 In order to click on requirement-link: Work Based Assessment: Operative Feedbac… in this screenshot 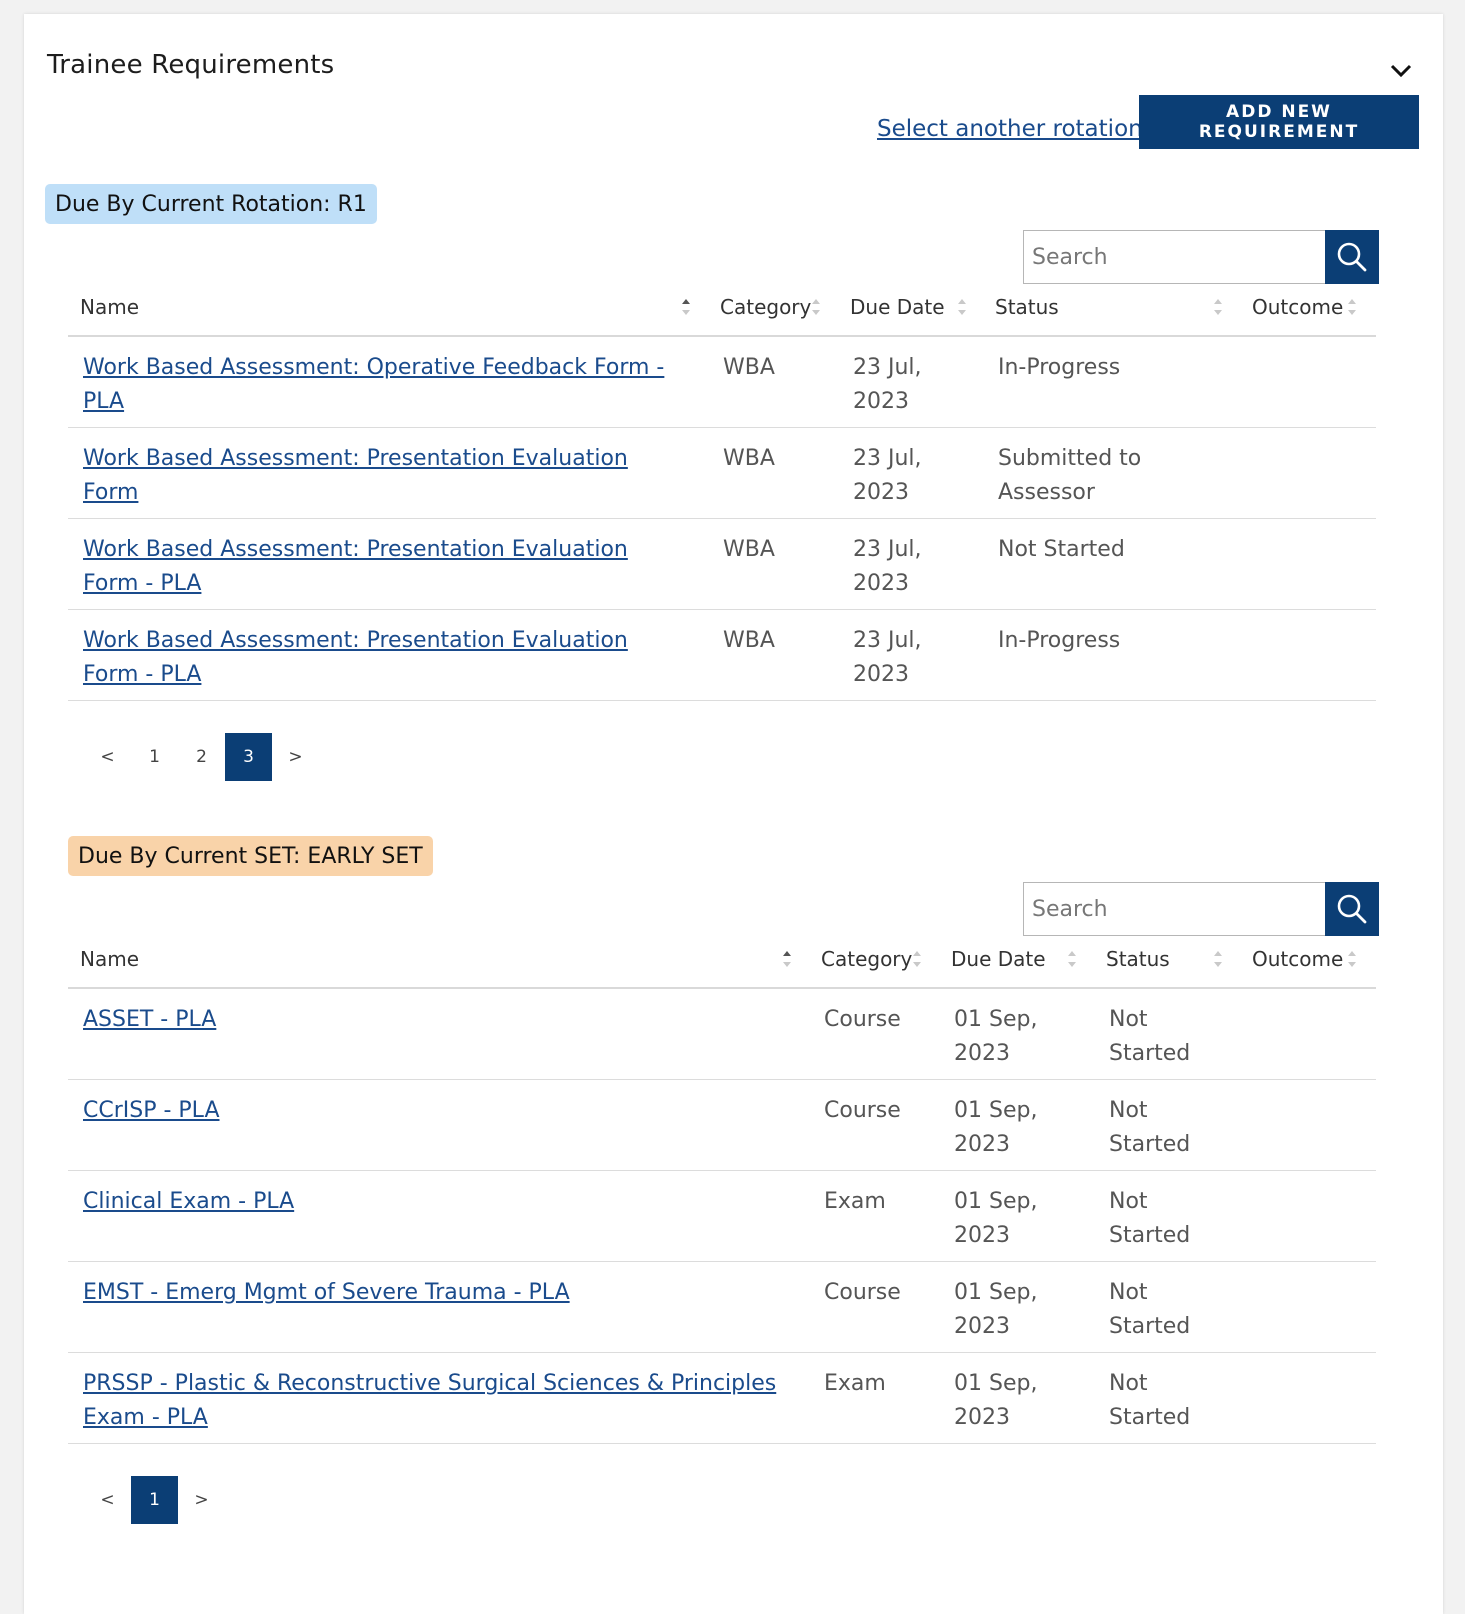, I will do `click(373, 384)`.